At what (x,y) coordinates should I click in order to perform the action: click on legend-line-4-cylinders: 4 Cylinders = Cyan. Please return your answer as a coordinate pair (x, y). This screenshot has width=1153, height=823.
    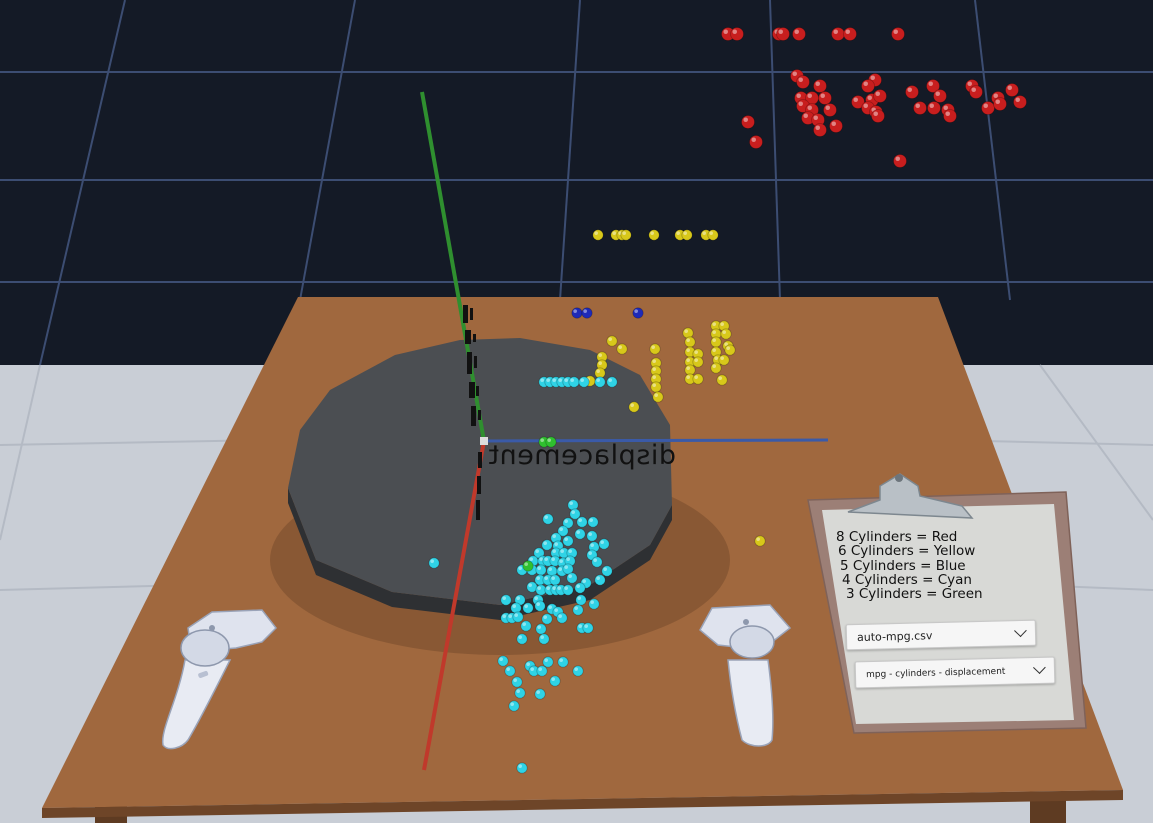
    Looking at the image, I should click on (907, 579).